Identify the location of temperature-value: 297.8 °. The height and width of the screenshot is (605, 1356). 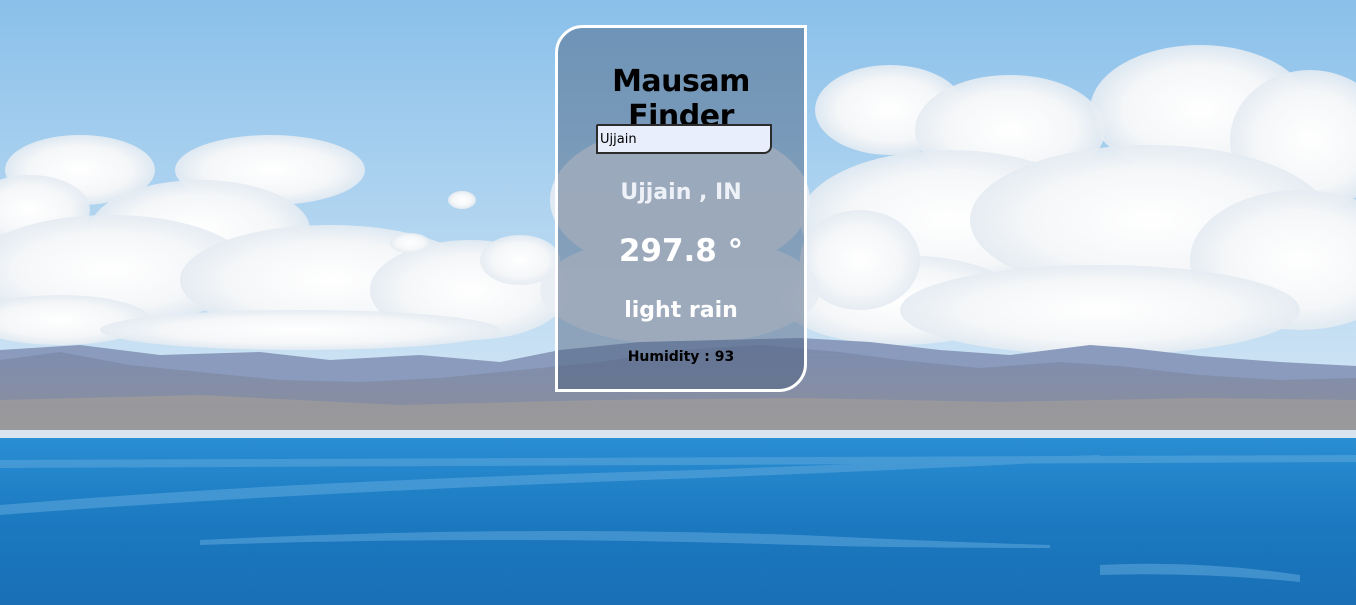
(681, 251).